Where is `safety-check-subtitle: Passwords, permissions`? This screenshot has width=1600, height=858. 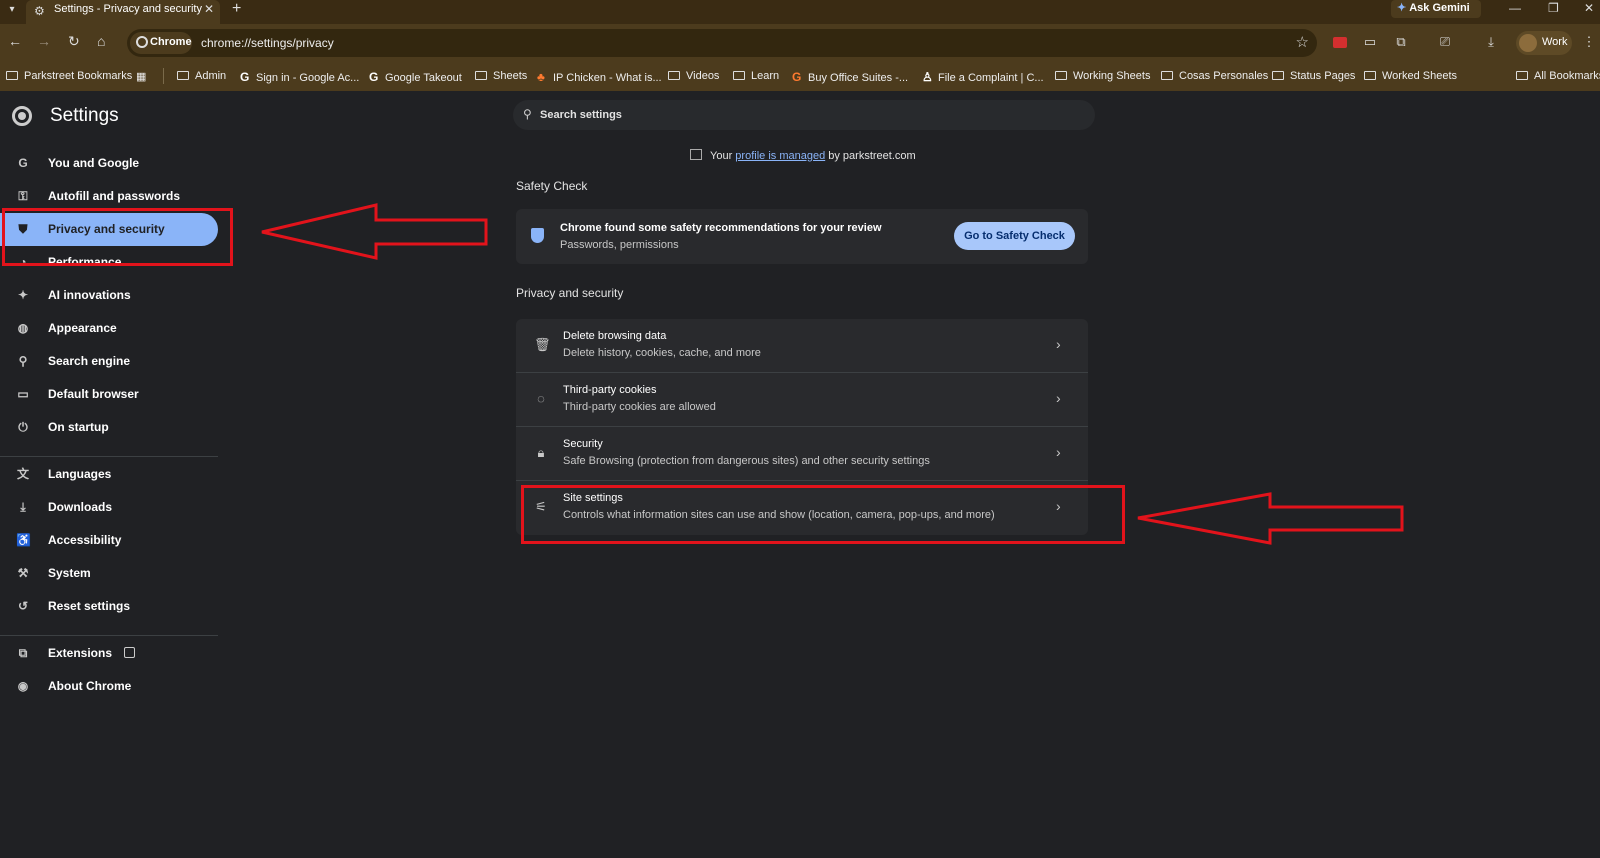
safety-check-subtitle: Passwords, permissions is located at coordinates (619, 245).